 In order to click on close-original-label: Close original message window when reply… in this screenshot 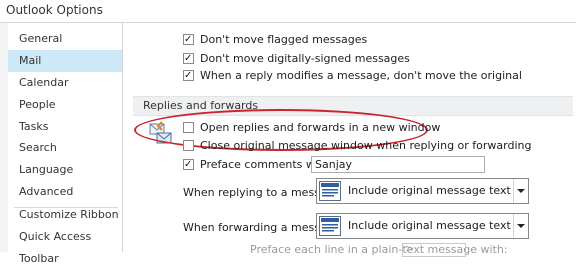, I will do `click(366, 145)`.